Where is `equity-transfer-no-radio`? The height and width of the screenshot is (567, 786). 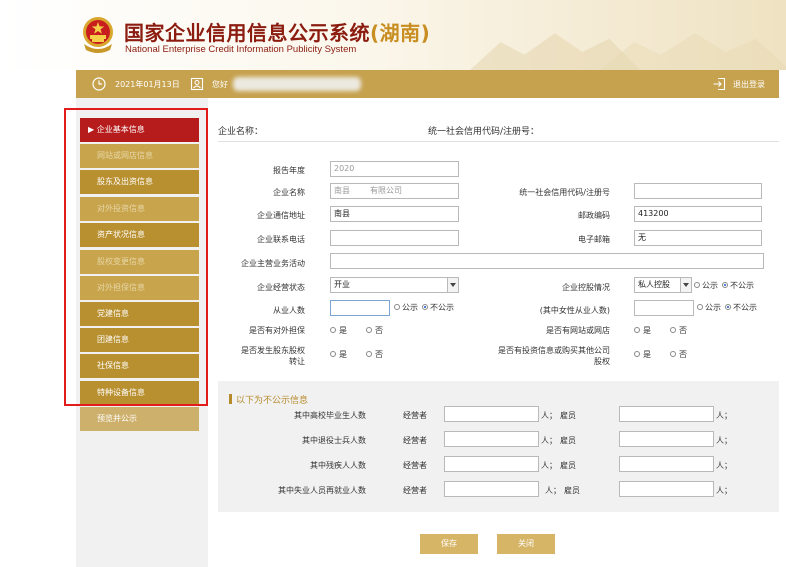
equity-transfer-no-radio is located at coordinates (369, 354).